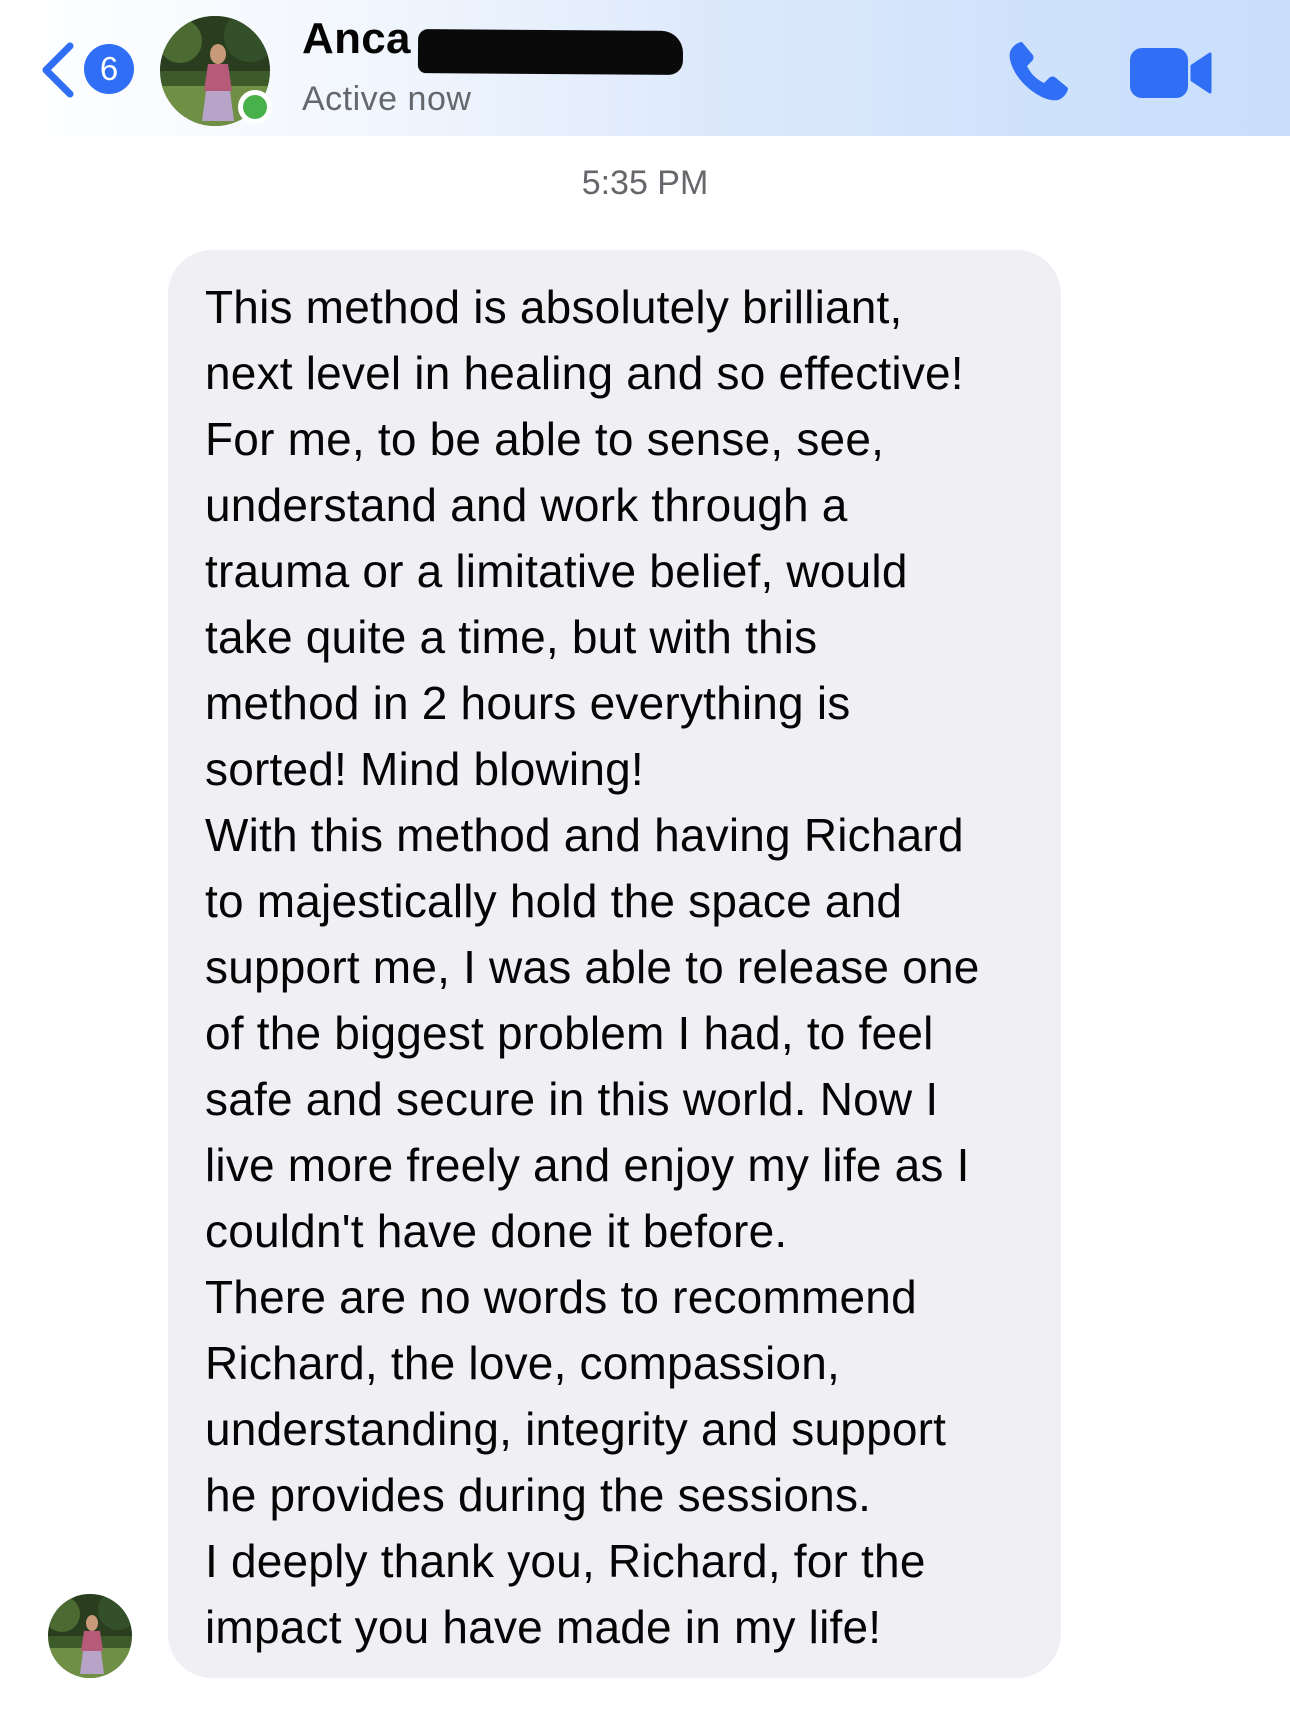 The width and height of the screenshot is (1290, 1715). I want to click on back-button: 6, so click(88, 70).